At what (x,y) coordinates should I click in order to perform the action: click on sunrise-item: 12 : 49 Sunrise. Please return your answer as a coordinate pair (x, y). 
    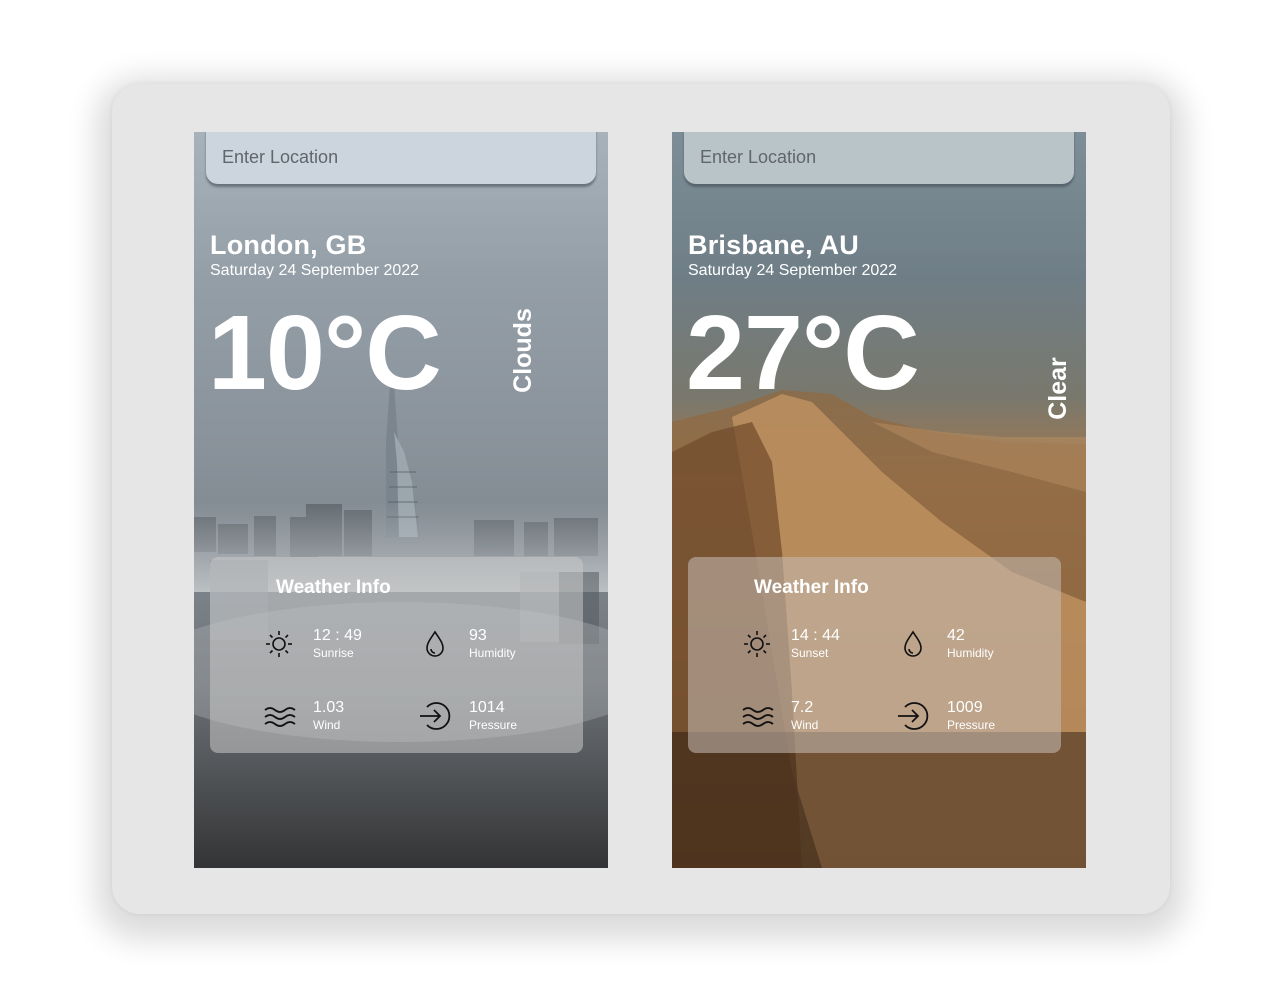
    Looking at the image, I should click on (337, 647).